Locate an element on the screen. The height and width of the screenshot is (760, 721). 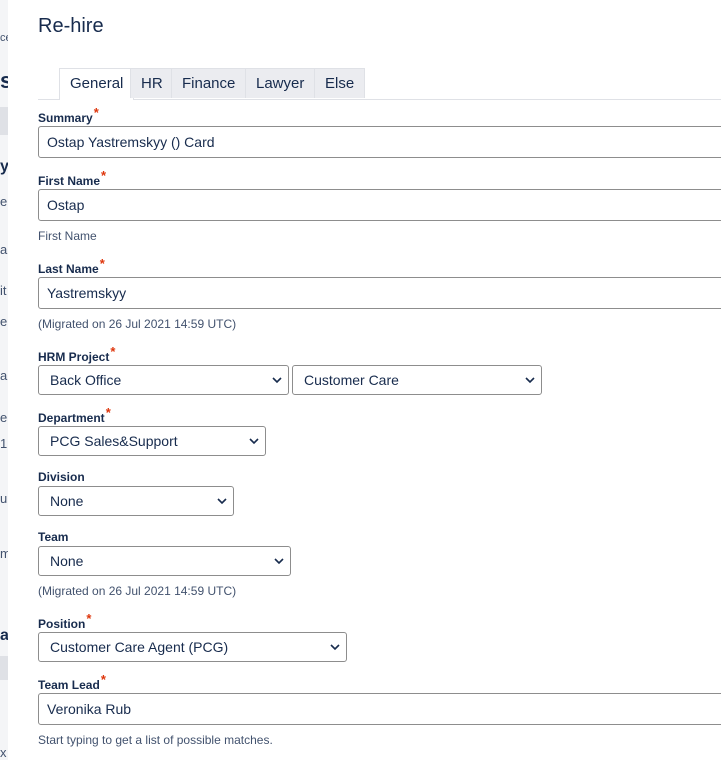
position-label: Position* is located at coordinates (64, 621).